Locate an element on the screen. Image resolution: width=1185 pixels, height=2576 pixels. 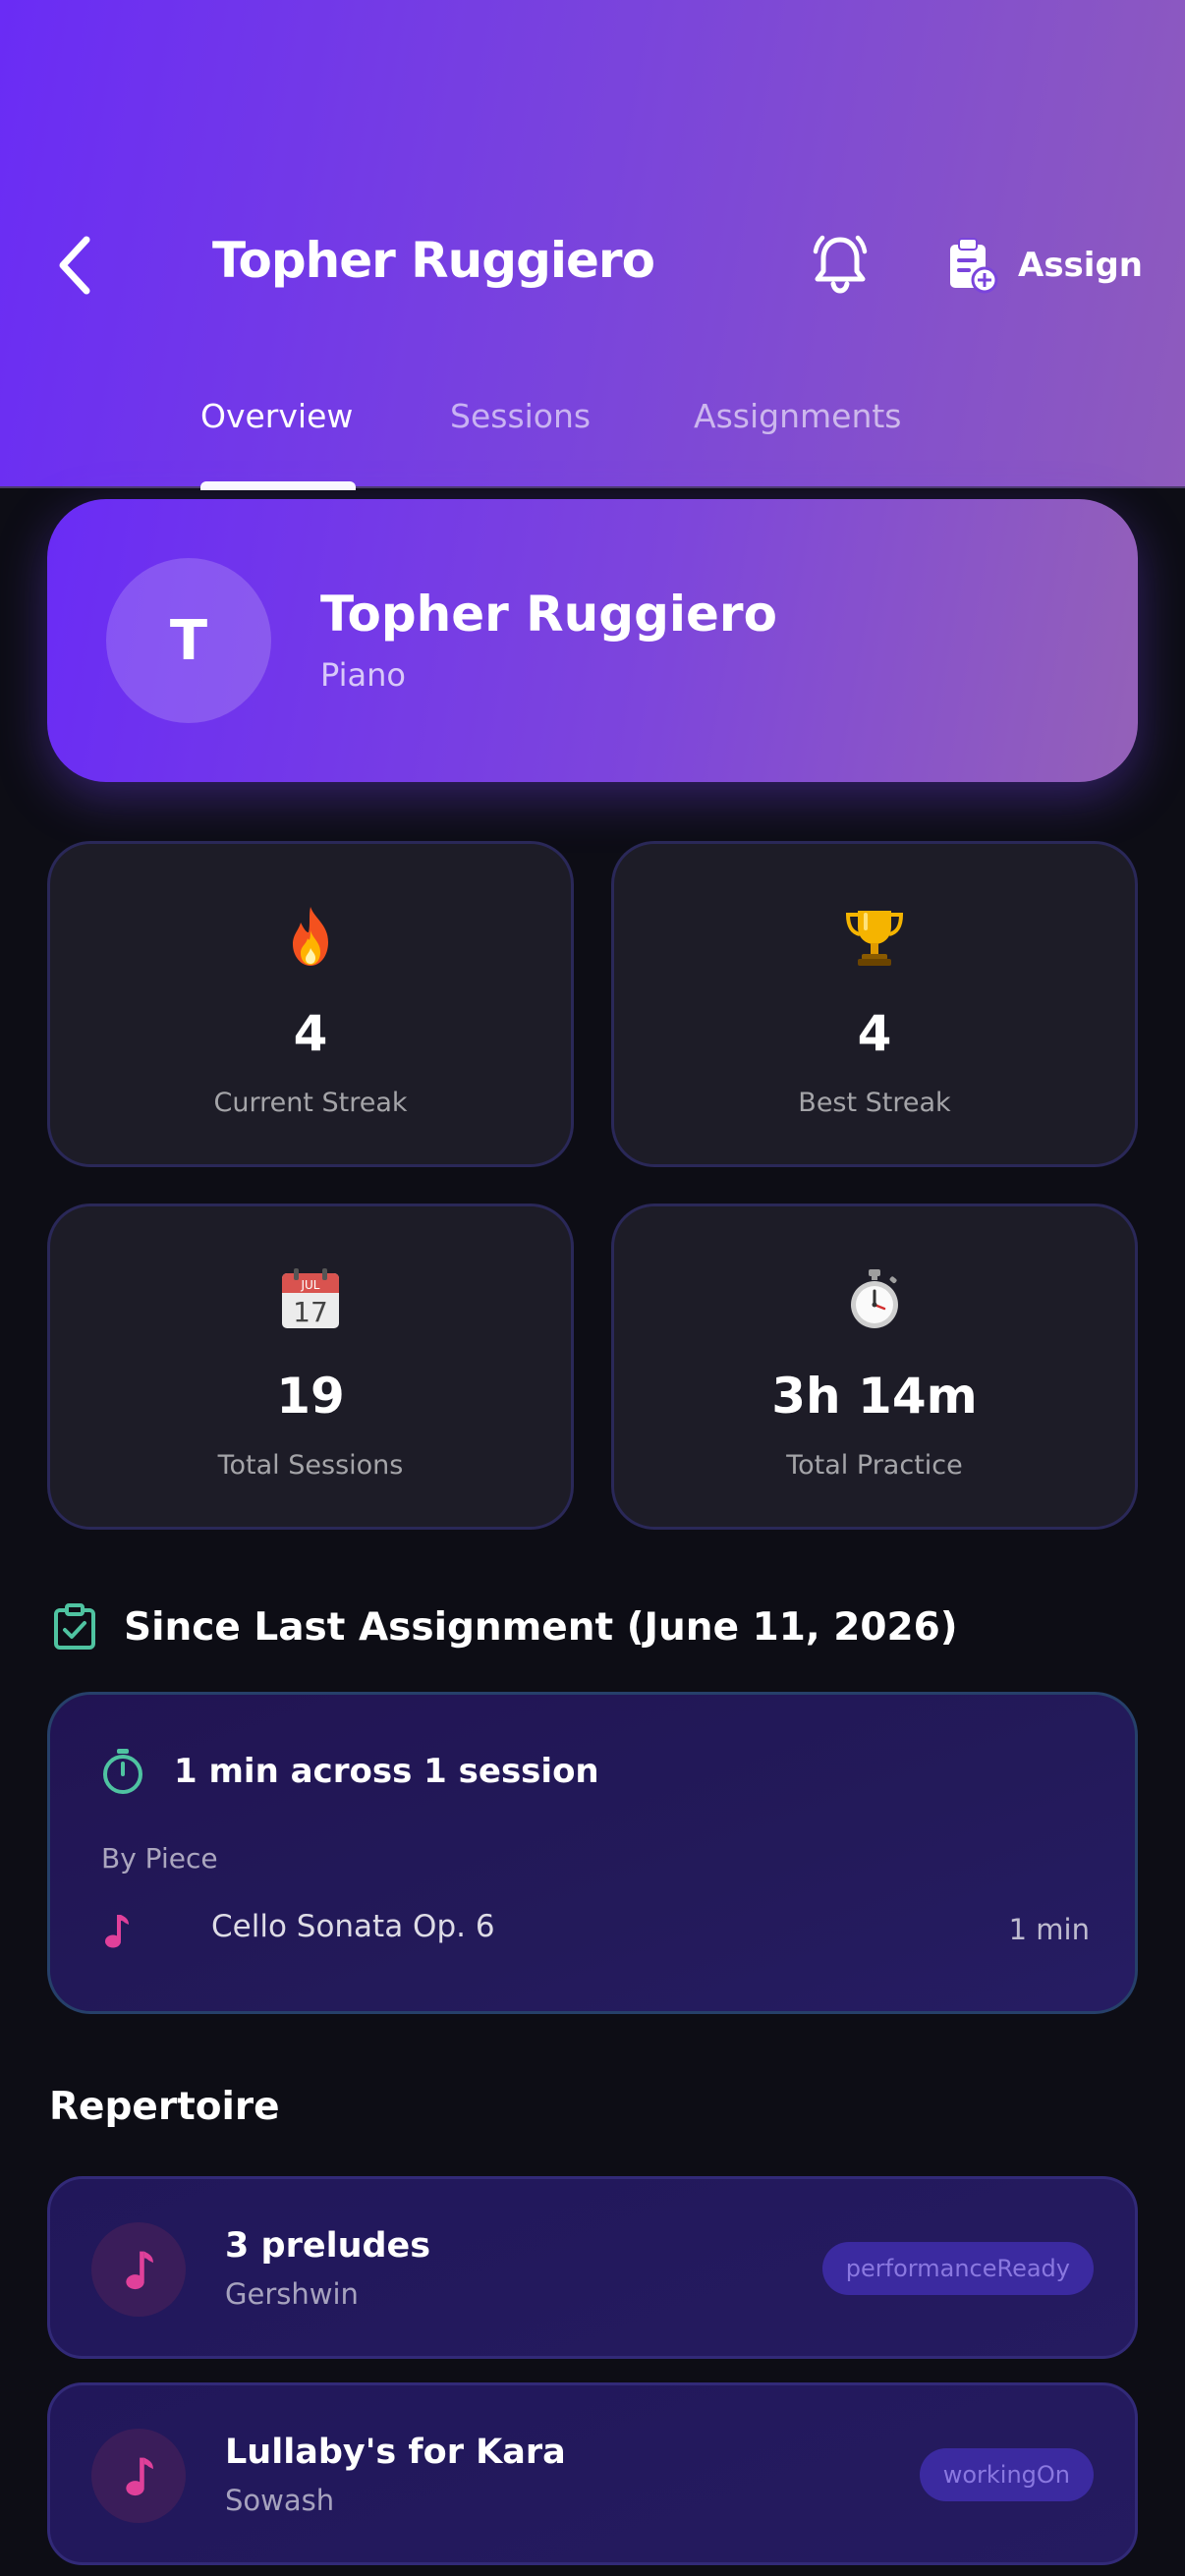
tab-overview: Overview is located at coordinates (277, 416).